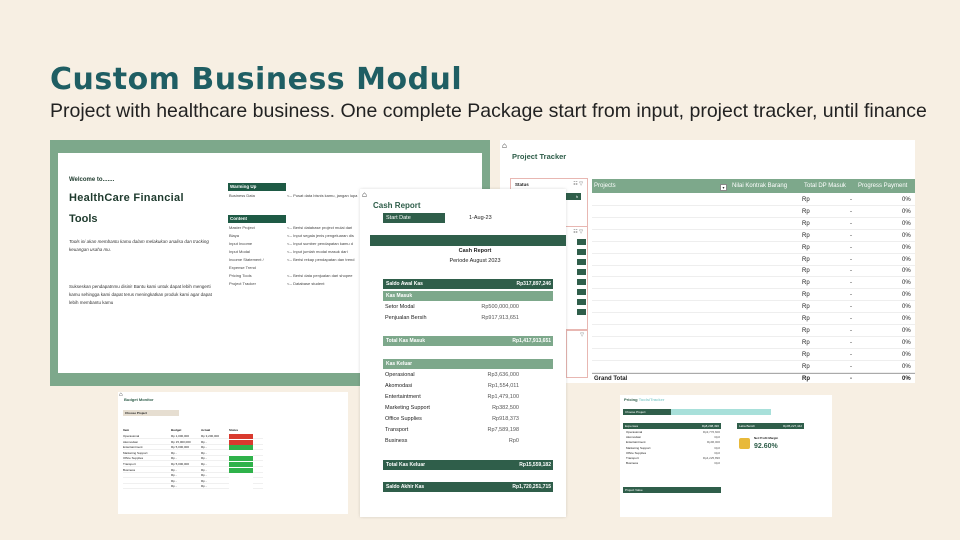 The image size is (960, 540). What do you see at coordinates (611, 379) in the screenshot?
I see `grand-total-label: Grand Total` at bounding box center [611, 379].